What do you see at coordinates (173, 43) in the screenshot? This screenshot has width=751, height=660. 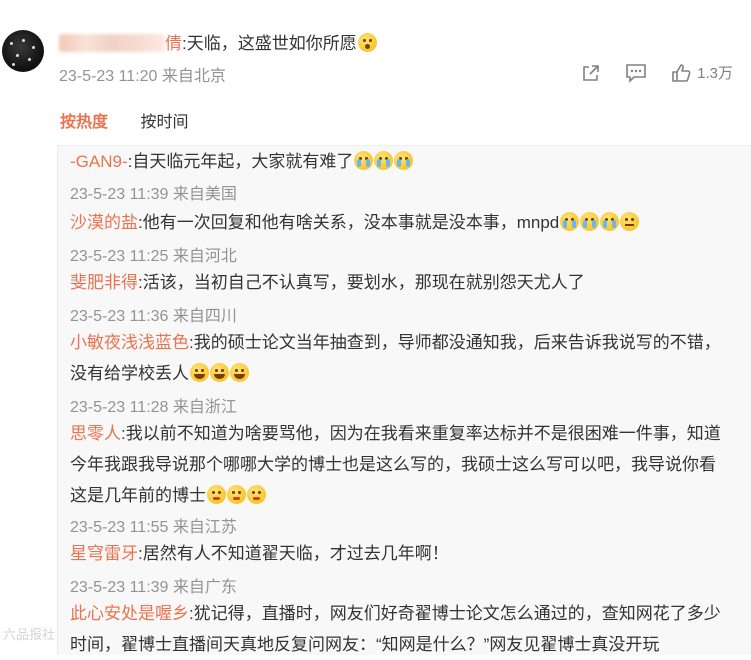 I see `username-suffix: 倩` at bounding box center [173, 43].